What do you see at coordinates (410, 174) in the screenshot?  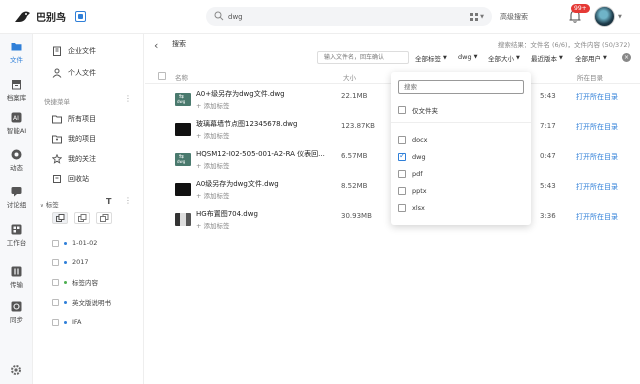 I see `dropdown-option-pdf: pdf` at bounding box center [410, 174].